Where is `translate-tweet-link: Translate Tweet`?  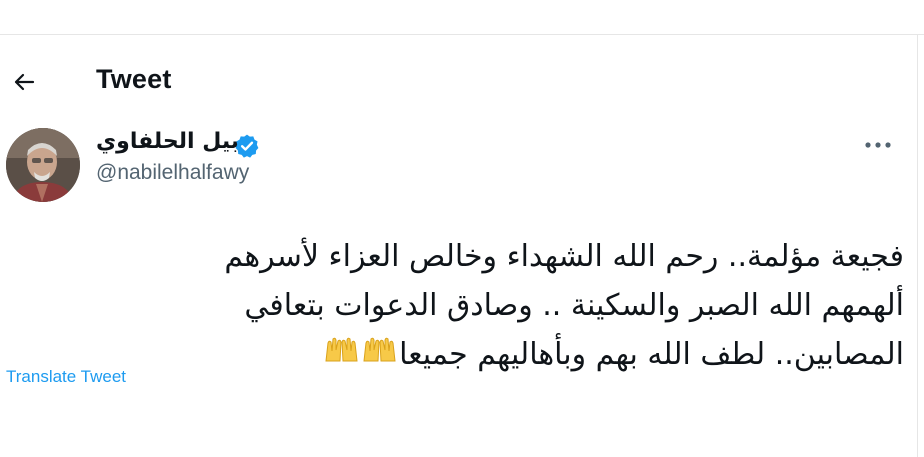
translate-tweet-link: Translate Tweet is located at coordinates (66, 377).